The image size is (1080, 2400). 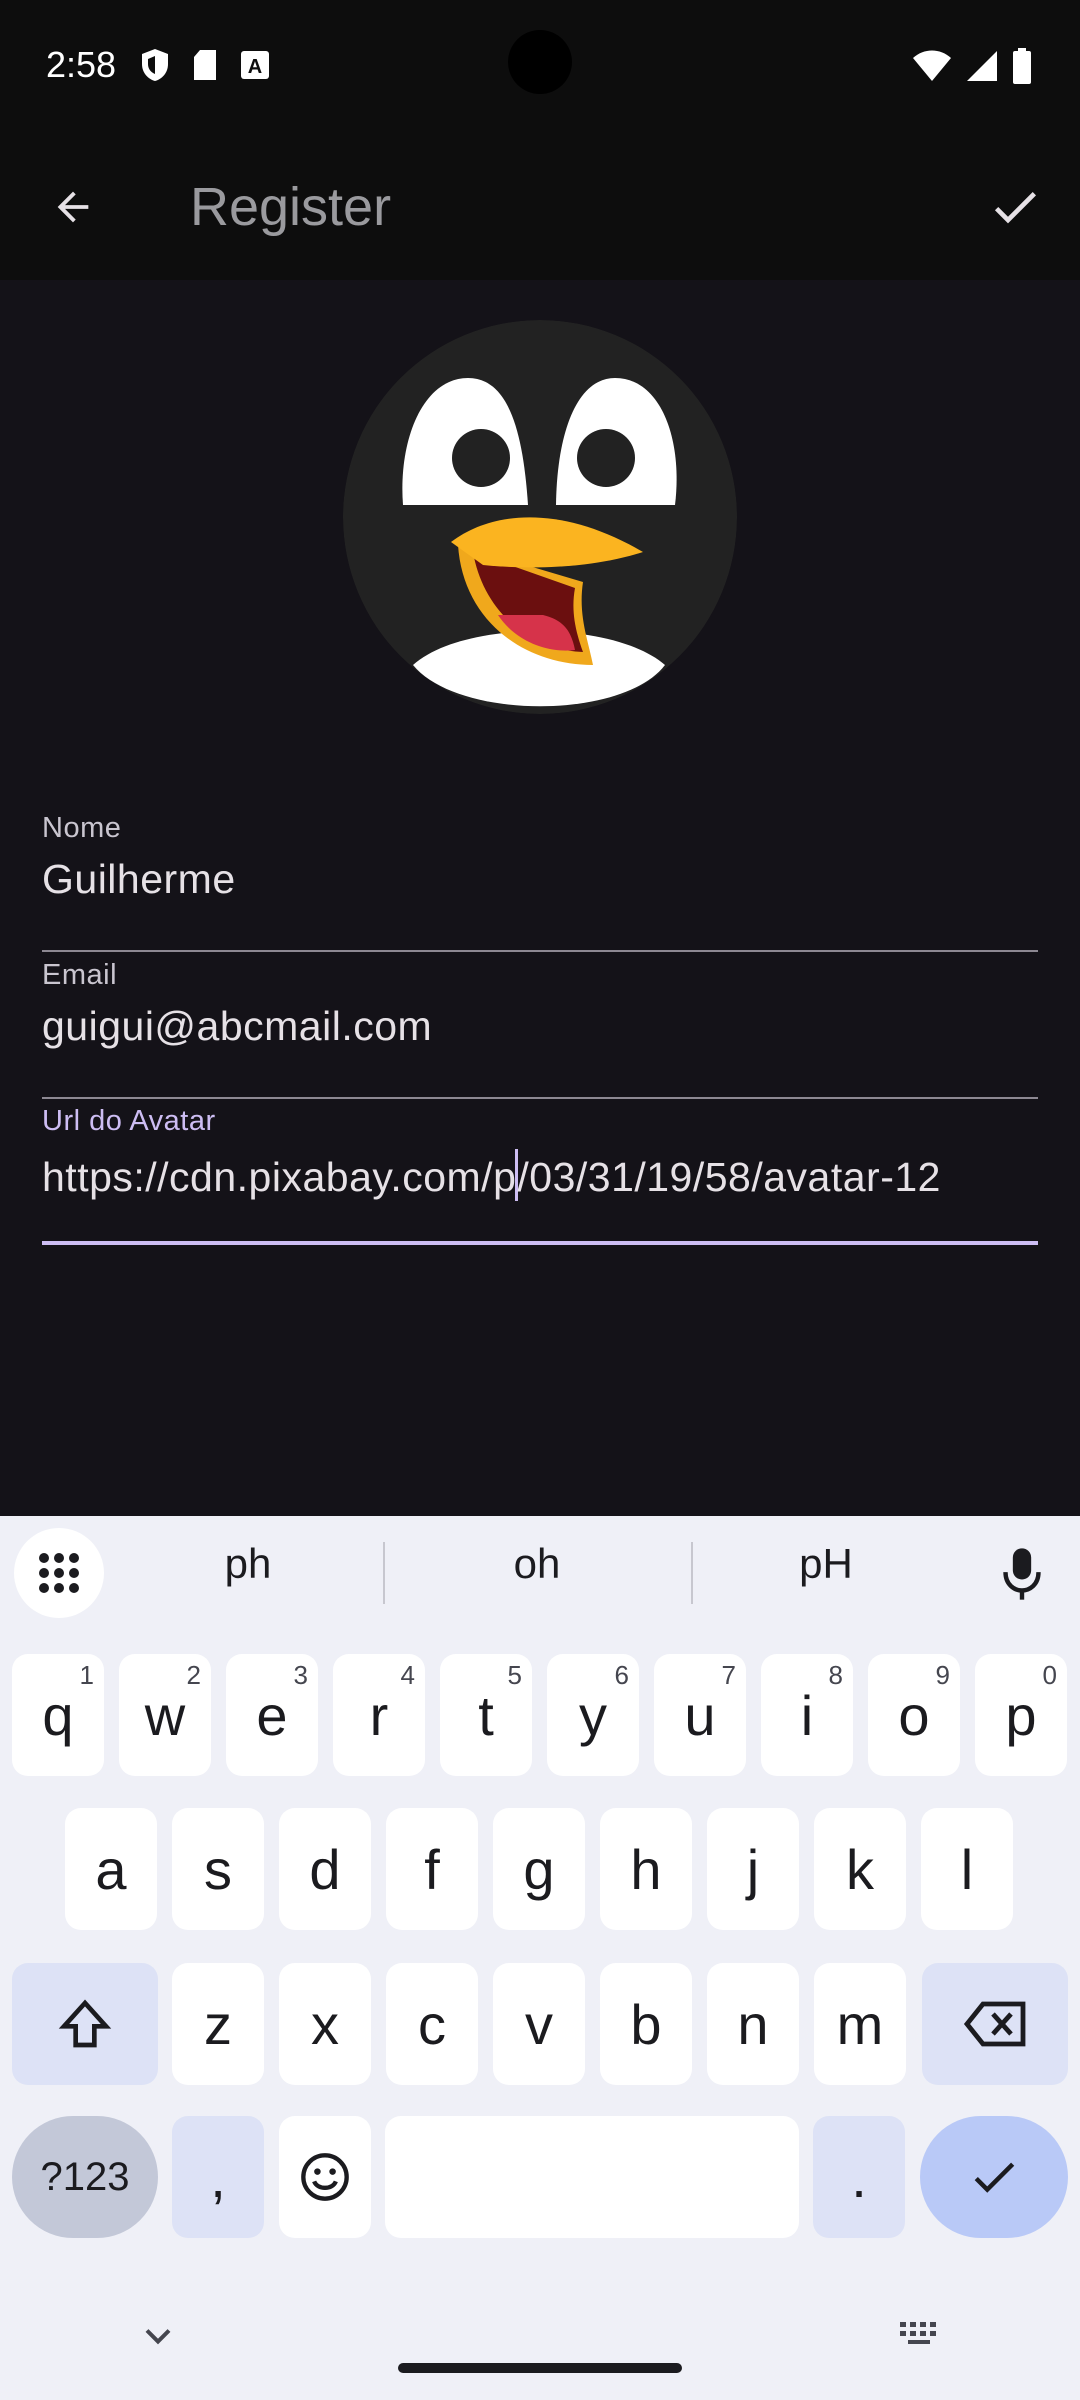 I want to click on key-p: p0, so click(x=1021, y=1715).